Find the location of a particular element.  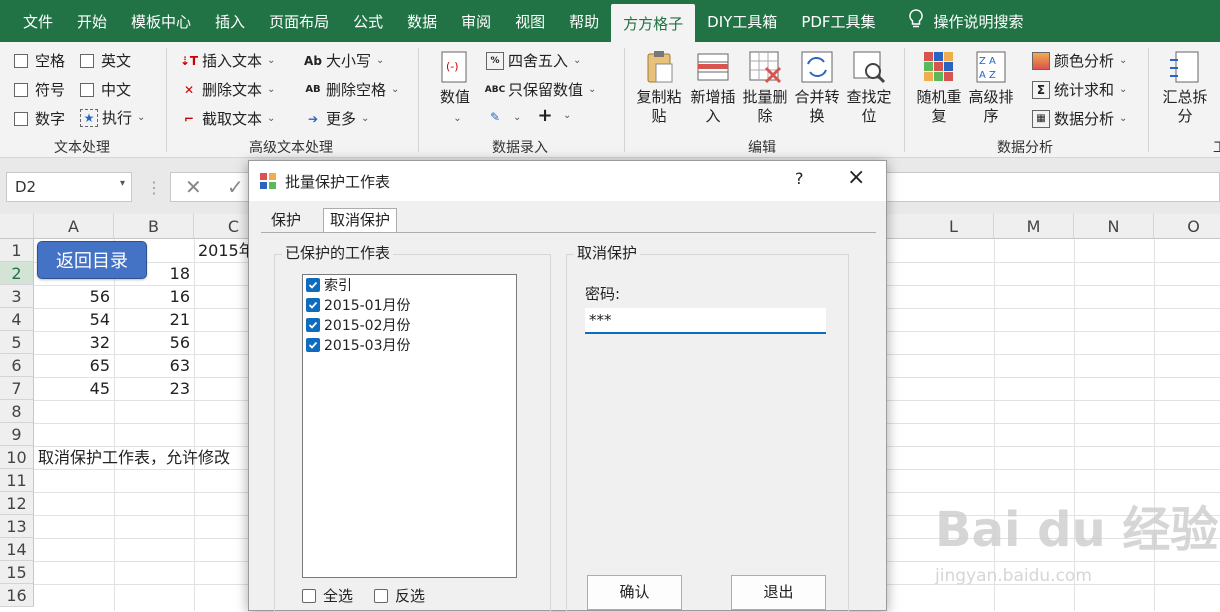

edit-cell-button: ✎ ⌄ is located at coordinates (503, 117).